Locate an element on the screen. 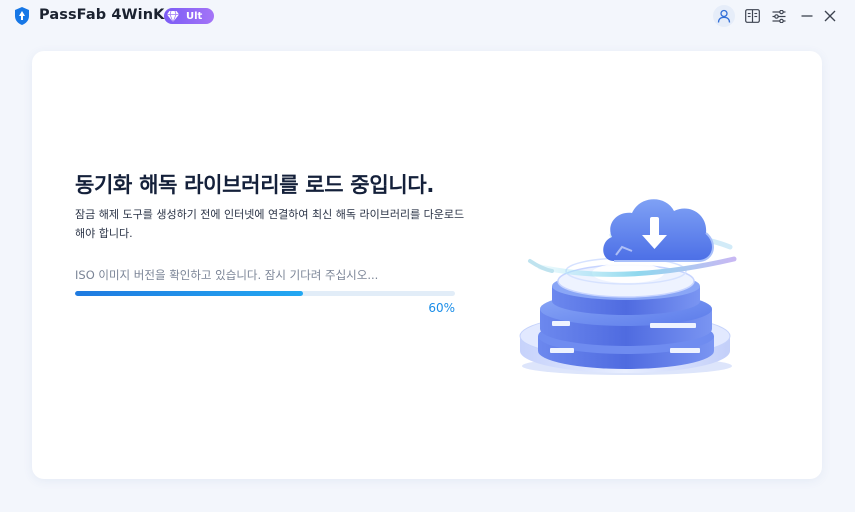 The width and height of the screenshot is (855, 512). account-button is located at coordinates (724, 16).